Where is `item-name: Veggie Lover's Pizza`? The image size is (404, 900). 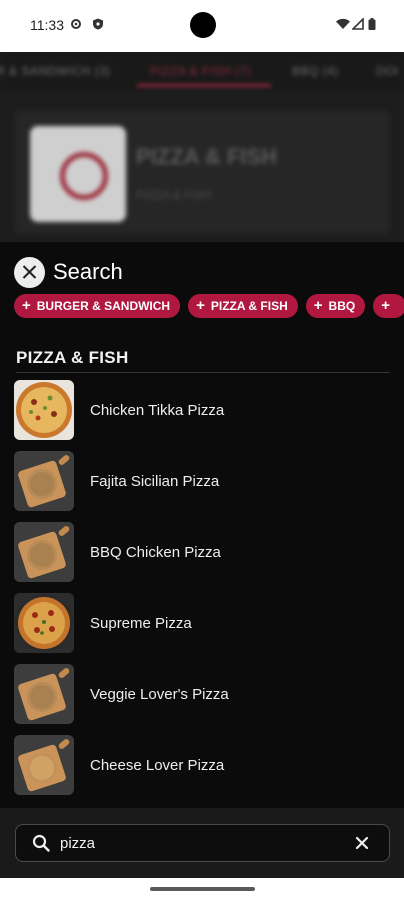 item-name: Veggie Lover's Pizza is located at coordinates (159, 694).